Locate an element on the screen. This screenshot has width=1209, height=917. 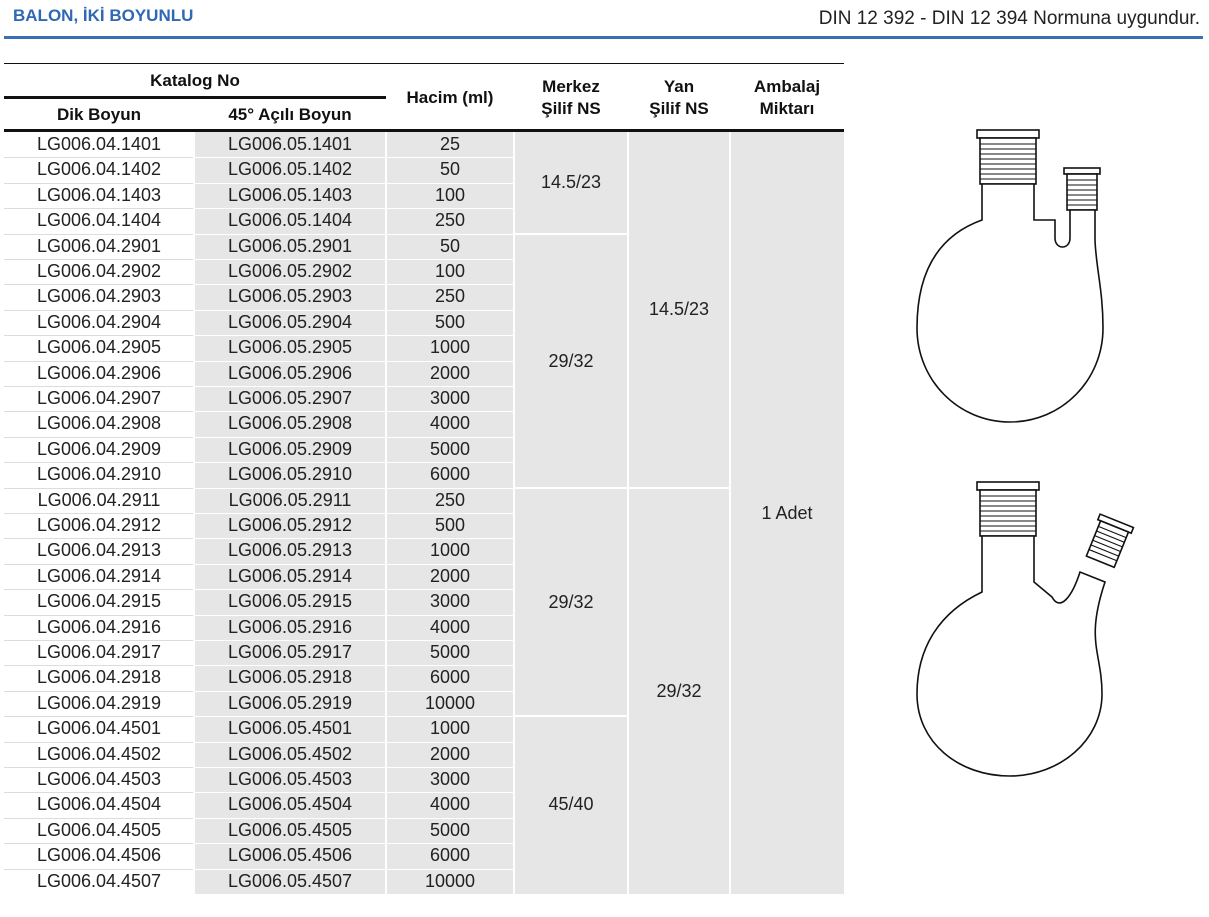
cell-dik-boyun: LG006.04.2907 is located at coordinates (99, 399).